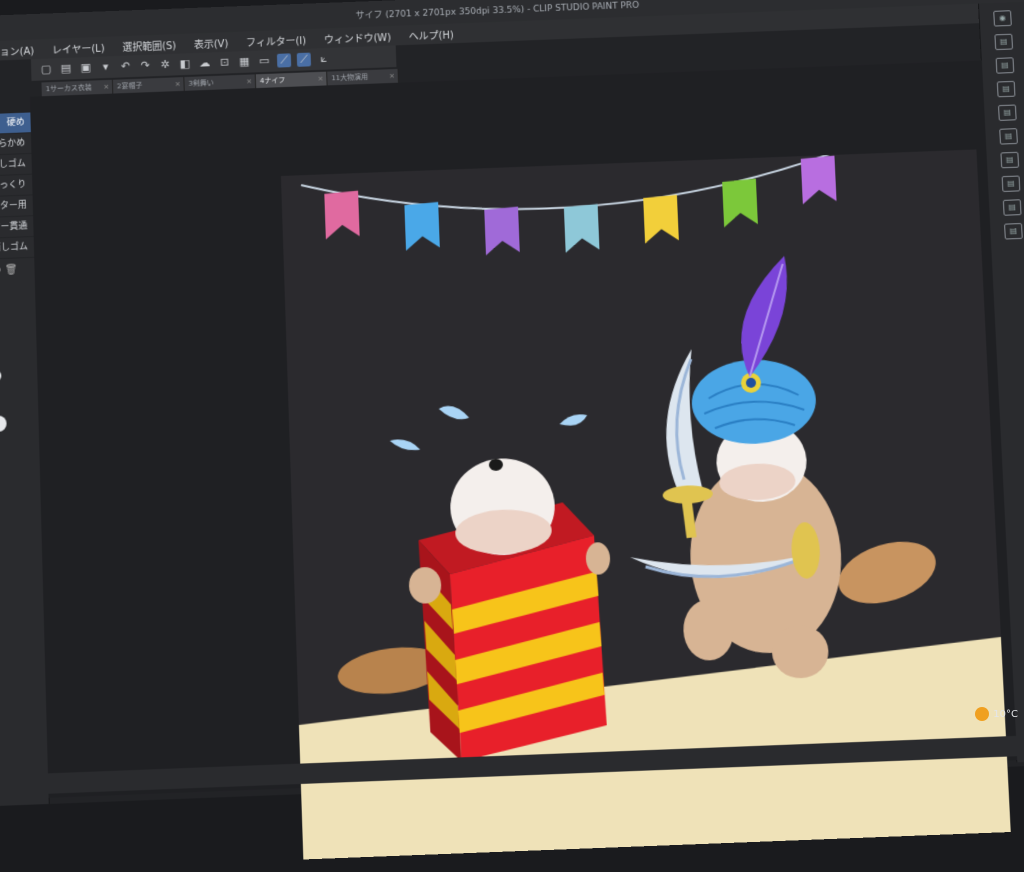 The height and width of the screenshot is (872, 1024). Describe the element at coordinates (125, 66) in the screenshot. I see `undo-icon: ↶` at that location.